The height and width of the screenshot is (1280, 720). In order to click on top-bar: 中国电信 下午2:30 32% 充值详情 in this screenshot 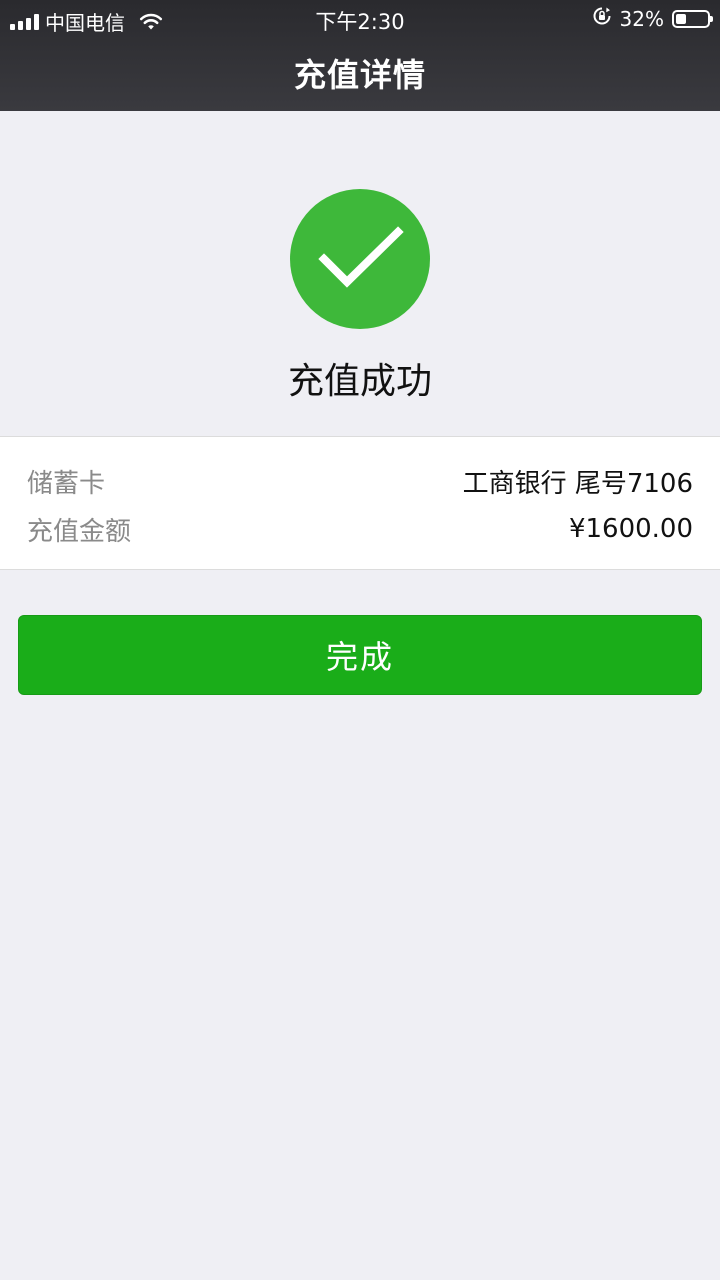, I will do `click(360, 55)`.